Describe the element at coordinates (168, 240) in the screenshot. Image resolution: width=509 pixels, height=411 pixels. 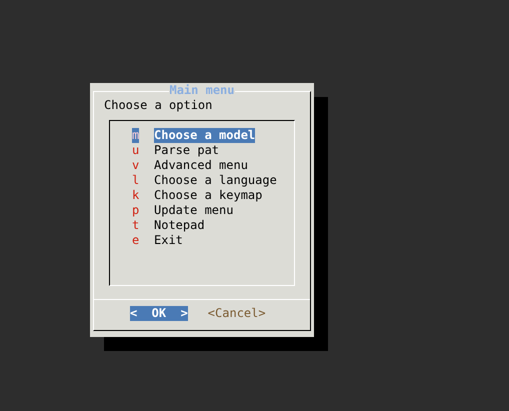
I see `menu-item: Exit` at that location.